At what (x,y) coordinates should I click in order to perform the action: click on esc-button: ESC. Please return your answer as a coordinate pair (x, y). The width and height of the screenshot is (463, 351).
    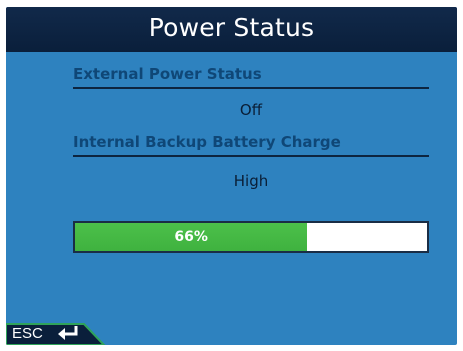
    Looking at the image, I should click on (56, 333).